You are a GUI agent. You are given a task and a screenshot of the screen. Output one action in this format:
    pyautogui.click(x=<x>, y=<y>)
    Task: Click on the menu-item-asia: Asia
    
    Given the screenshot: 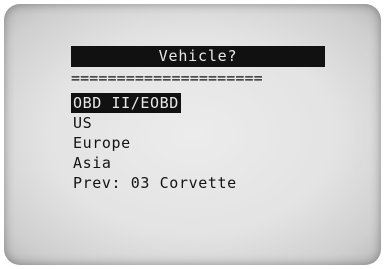 What is the action you would take?
    pyautogui.click(x=155, y=163)
    